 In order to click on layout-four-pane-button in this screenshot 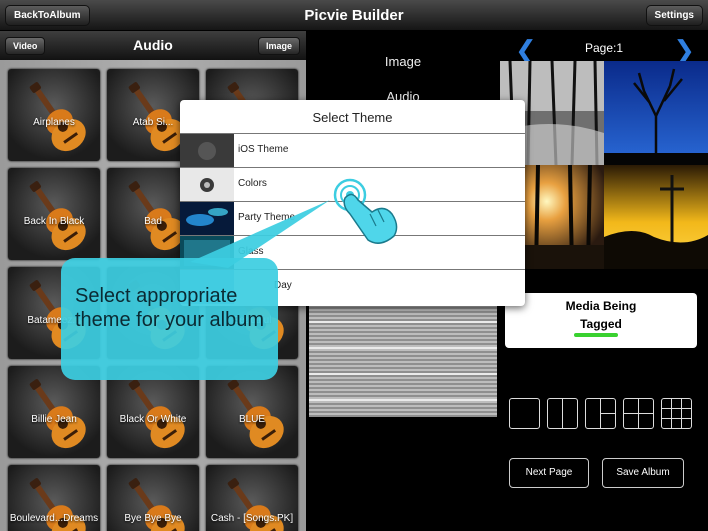, I will do `click(638, 413)`.